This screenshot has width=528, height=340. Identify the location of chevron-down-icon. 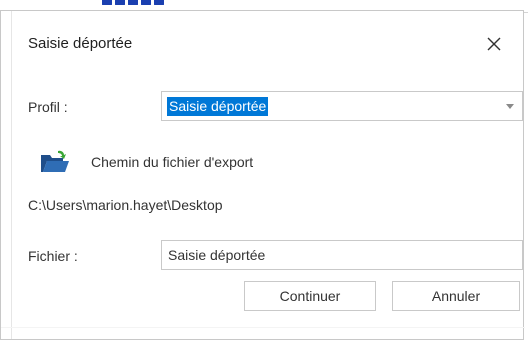
(510, 106).